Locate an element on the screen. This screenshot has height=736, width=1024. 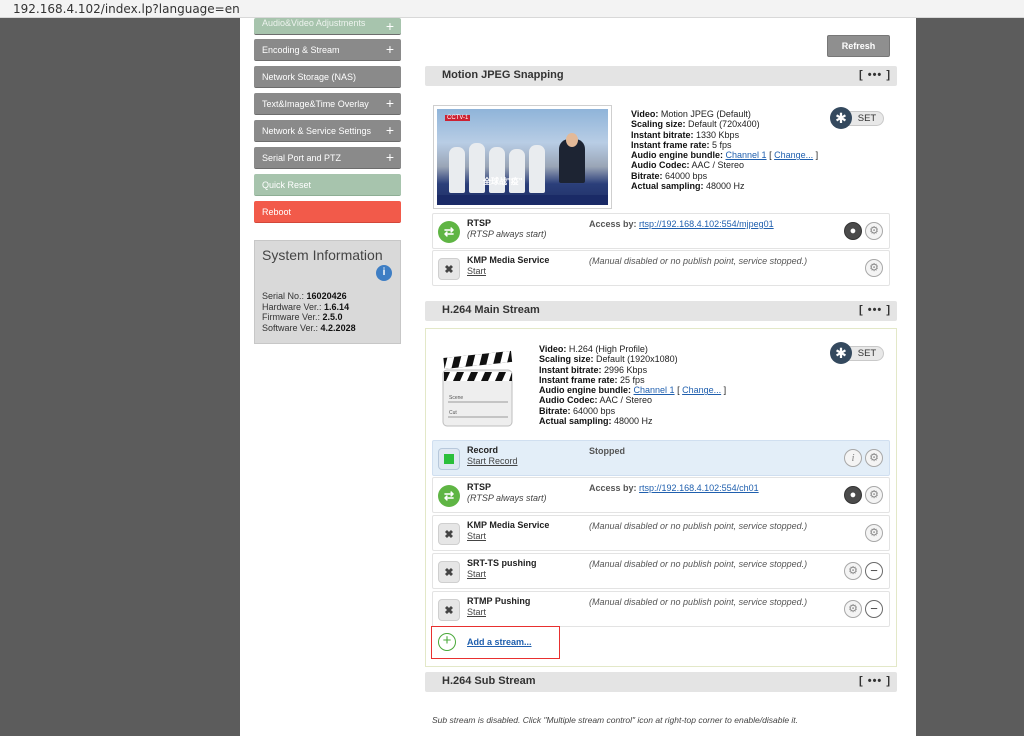
sidebar-item-label: Network & Service Settings is located at coordinates (317, 131).